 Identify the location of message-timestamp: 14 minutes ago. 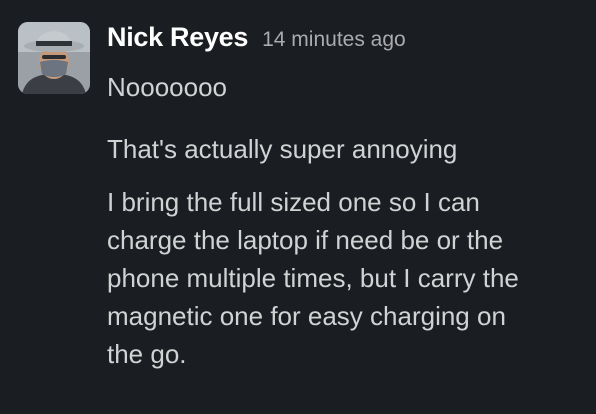
(334, 40).